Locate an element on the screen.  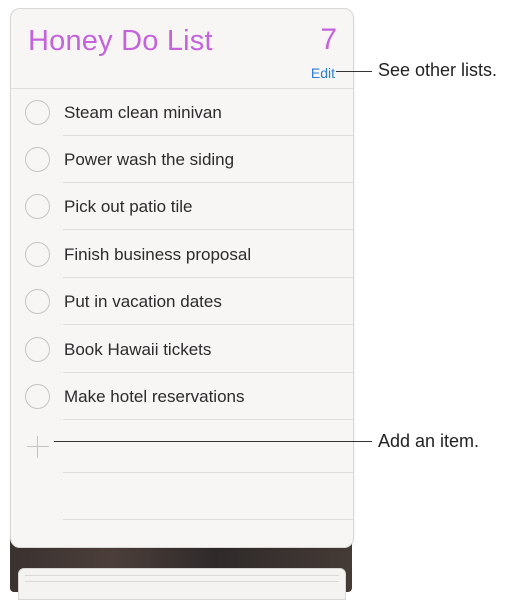
callout-add-item: Add an item. is located at coordinates (429, 441).